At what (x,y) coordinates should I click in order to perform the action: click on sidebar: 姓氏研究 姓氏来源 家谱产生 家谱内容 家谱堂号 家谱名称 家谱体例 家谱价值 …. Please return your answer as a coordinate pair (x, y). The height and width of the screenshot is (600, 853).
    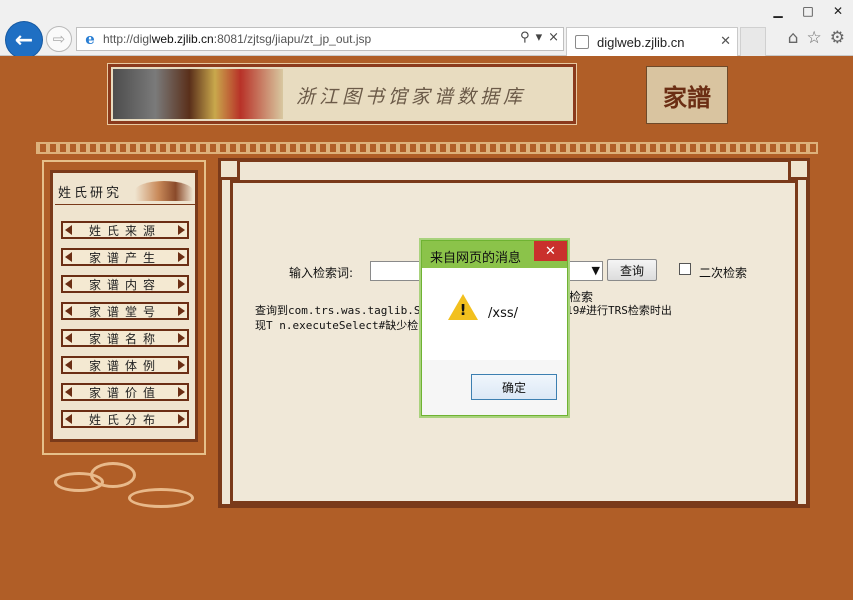
    Looking at the image, I should click on (124, 306).